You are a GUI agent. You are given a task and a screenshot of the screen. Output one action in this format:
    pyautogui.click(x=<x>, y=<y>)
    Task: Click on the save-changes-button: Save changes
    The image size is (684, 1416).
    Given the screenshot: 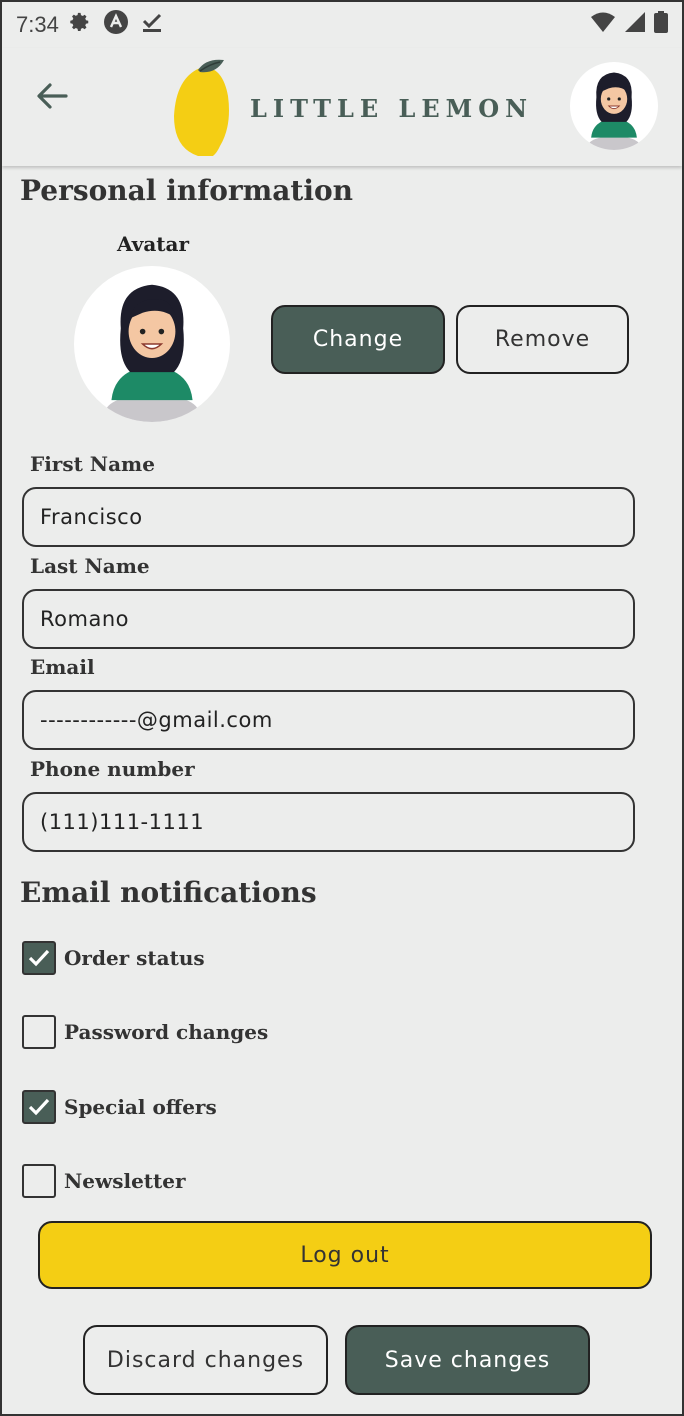 What is the action you would take?
    pyautogui.click(x=467, y=1360)
    